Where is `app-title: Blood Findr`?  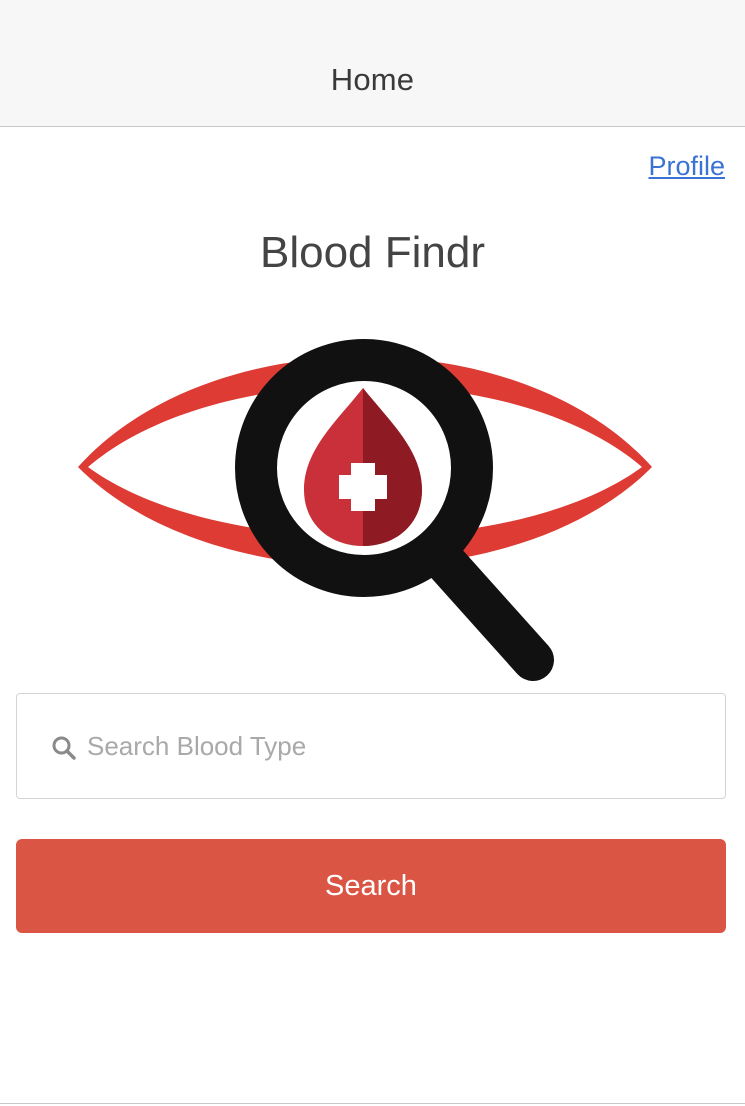
app-title: Blood Findr is located at coordinates (372, 252).